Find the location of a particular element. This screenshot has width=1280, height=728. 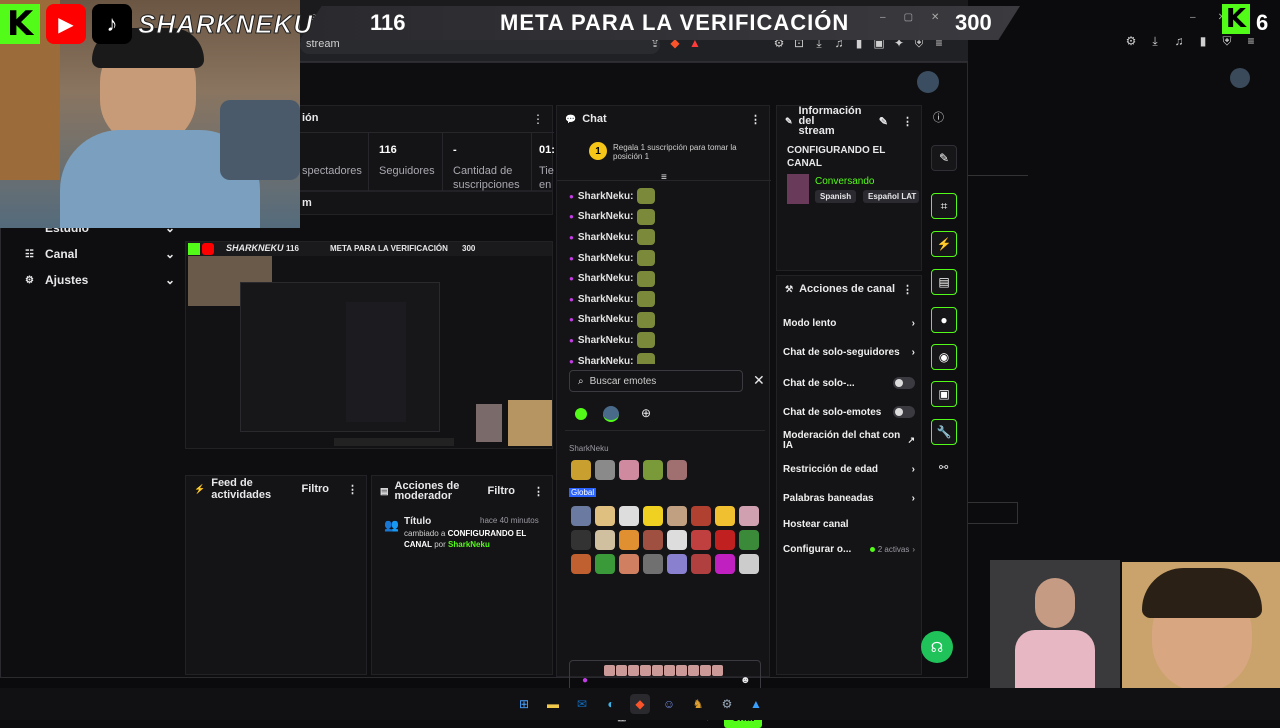

configure-item: Configurar o... 2 activas › is located at coordinates (849, 549).